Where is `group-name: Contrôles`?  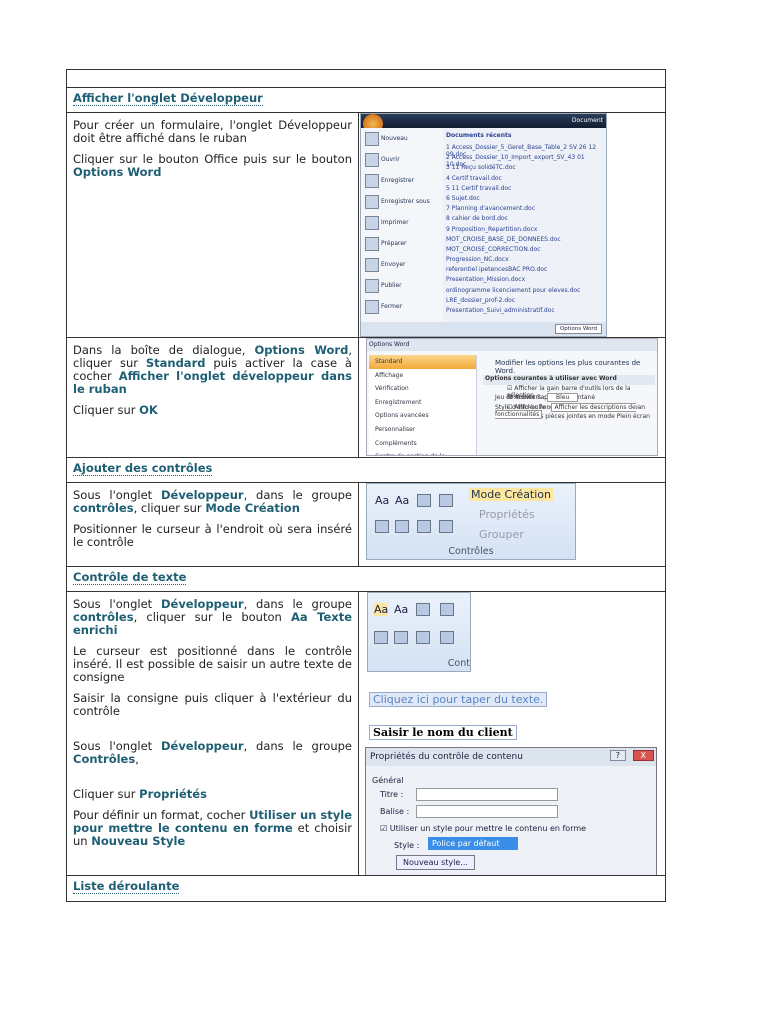 group-name: Contrôles is located at coordinates (471, 551).